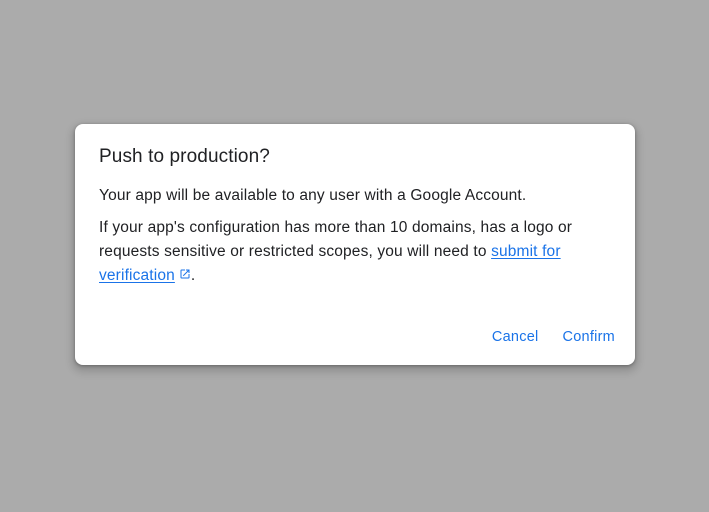 The height and width of the screenshot is (512, 709). What do you see at coordinates (185, 274) in the screenshot?
I see `external-link-icon` at bounding box center [185, 274].